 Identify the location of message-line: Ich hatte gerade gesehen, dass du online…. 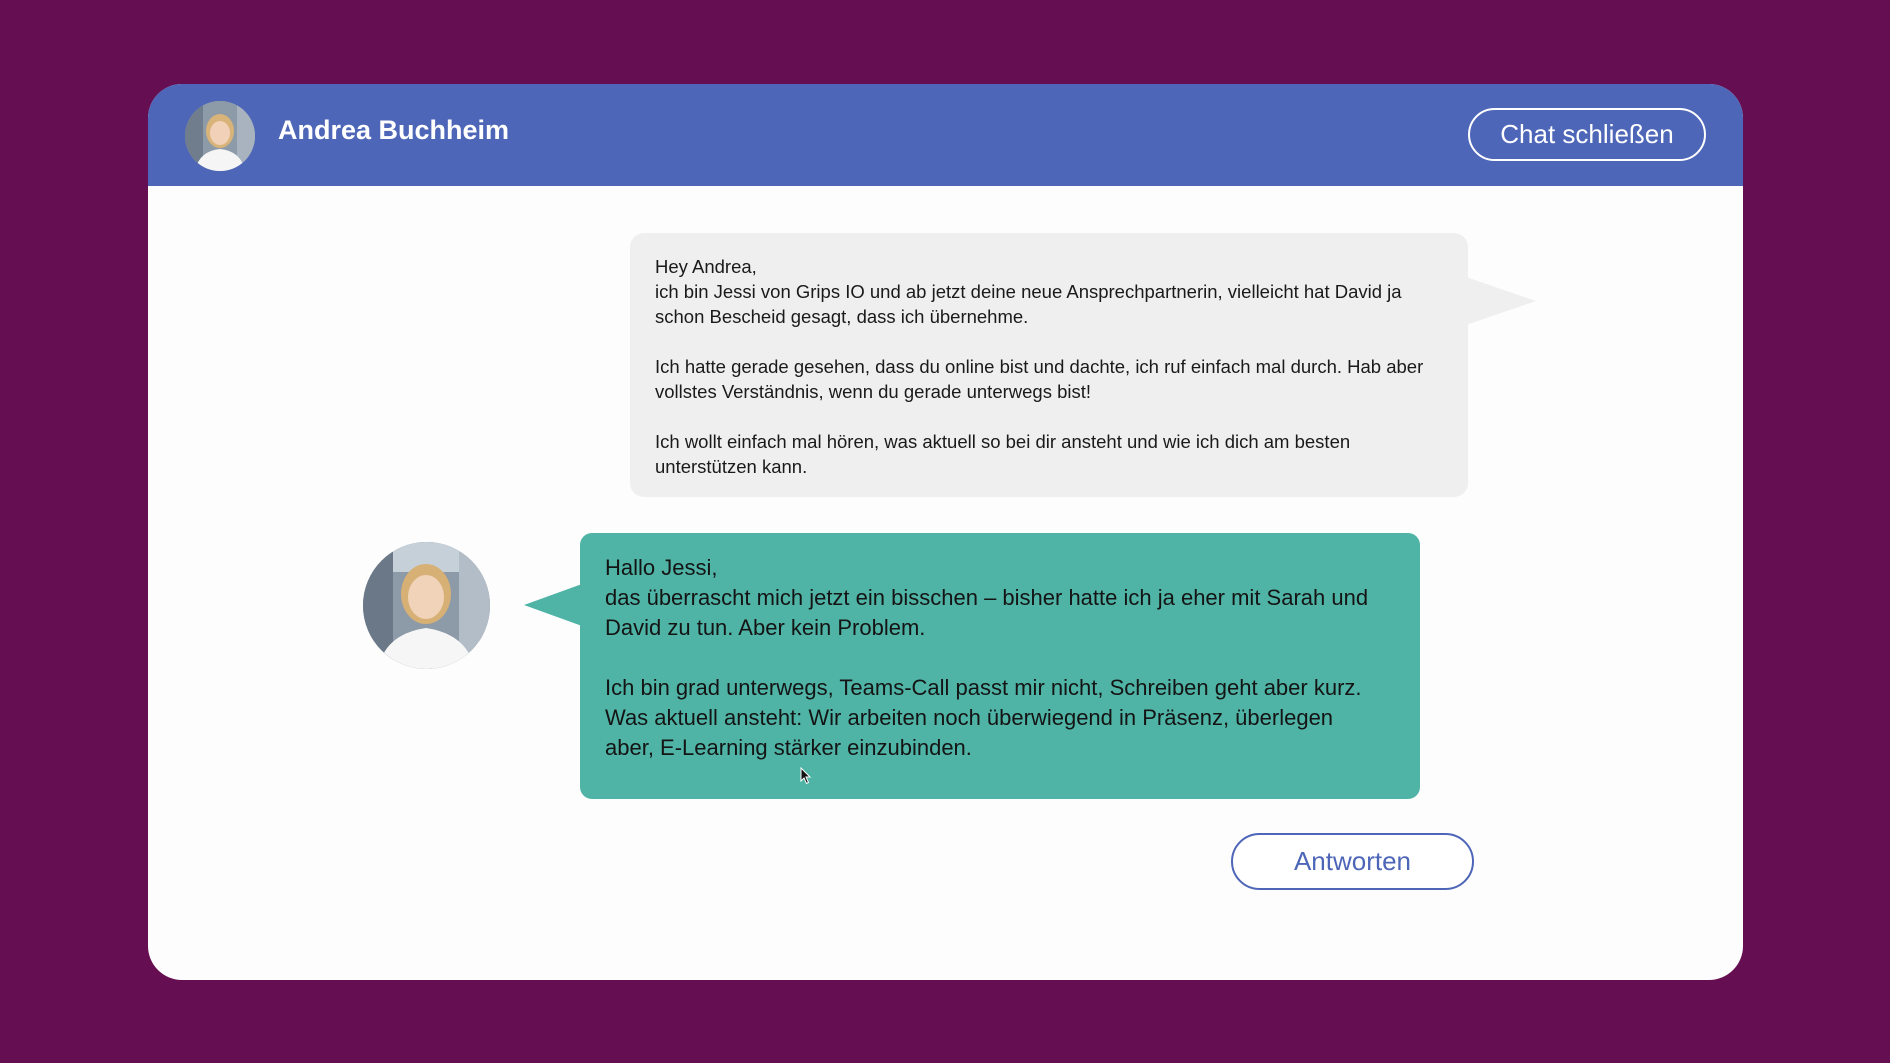
(1039, 366).